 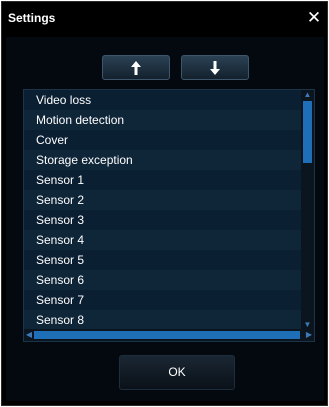 I want to click on list-item: Sensor 4, so click(x=162, y=240).